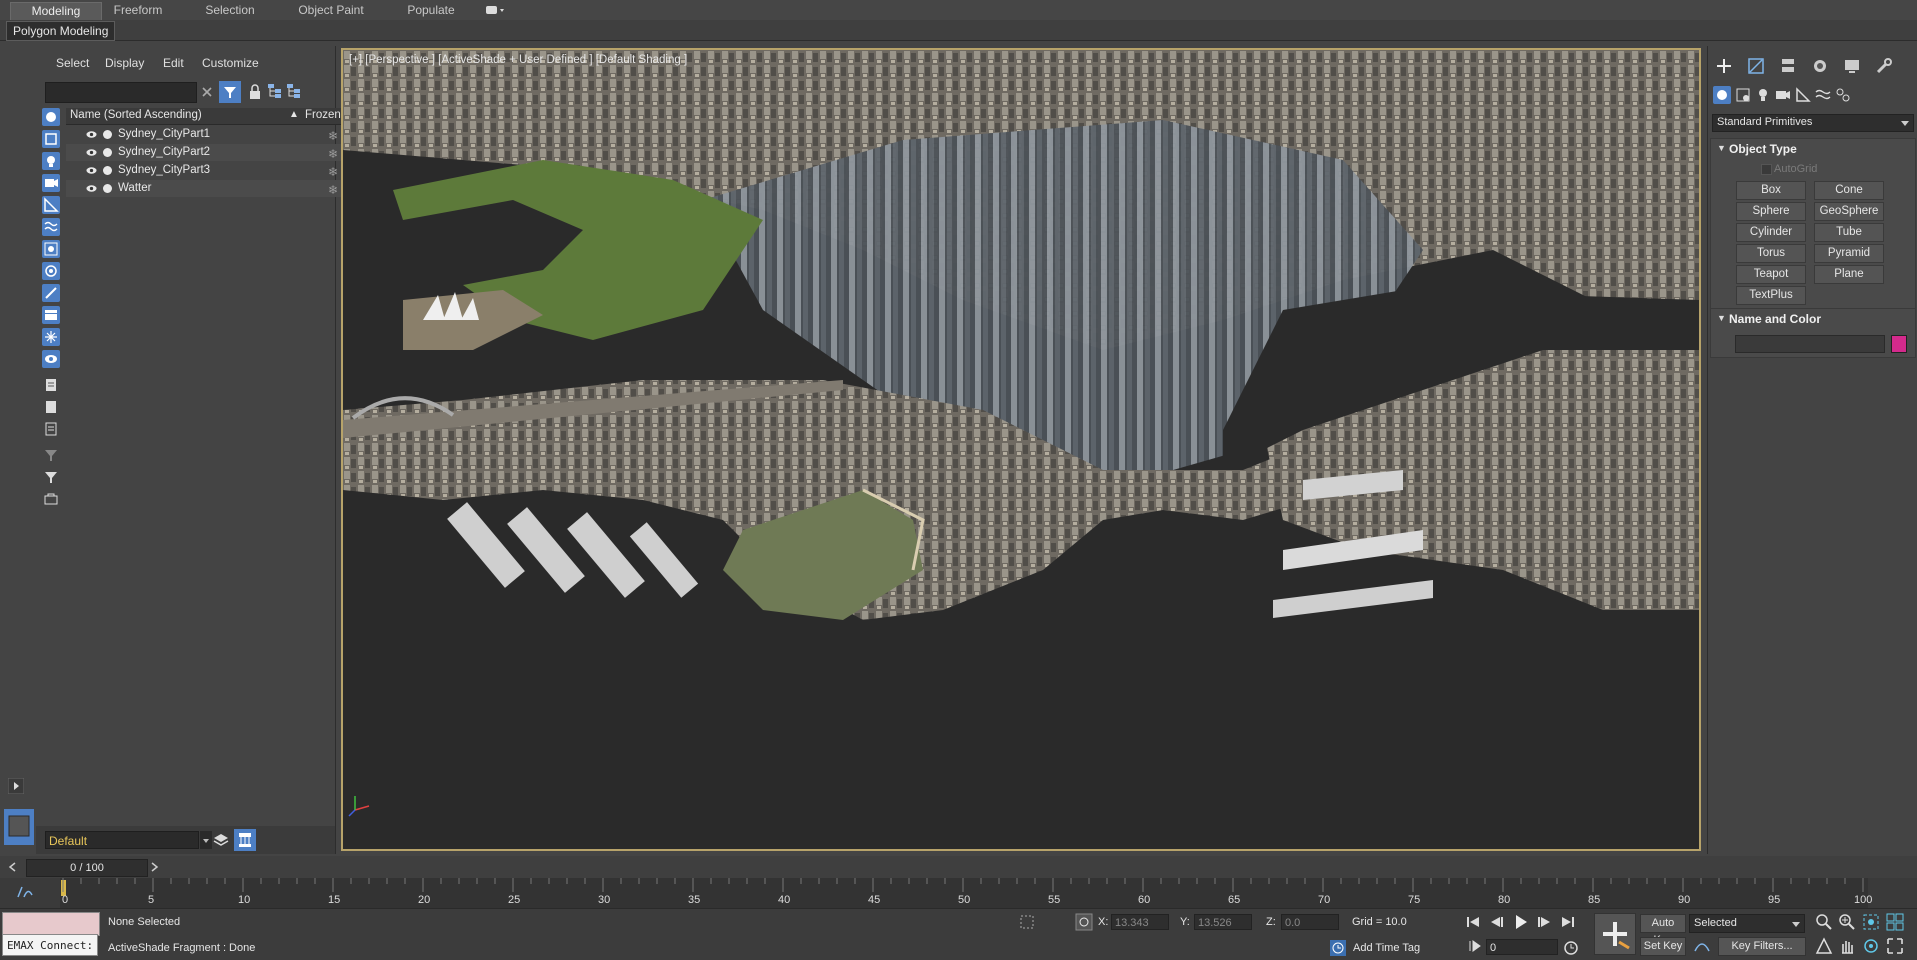 The width and height of the screenshot is (1917, 960). What do you see at coordinates (1663, 946) in the screenshot?
I see `set-key-button: Set Key` at bounding box center [1663, 946].